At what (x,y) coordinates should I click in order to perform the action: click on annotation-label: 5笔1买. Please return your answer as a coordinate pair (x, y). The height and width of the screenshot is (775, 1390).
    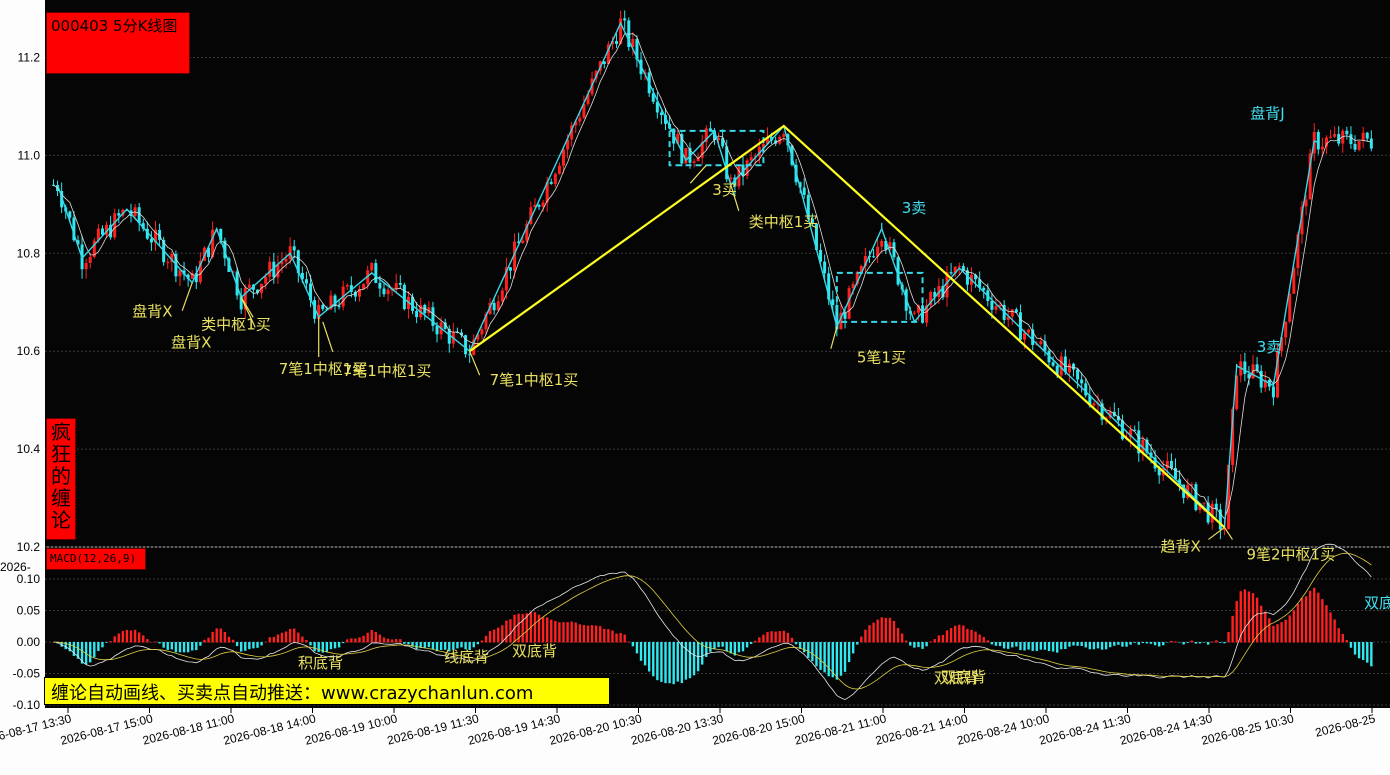
    Looking at the image, I should click on (881, 358).